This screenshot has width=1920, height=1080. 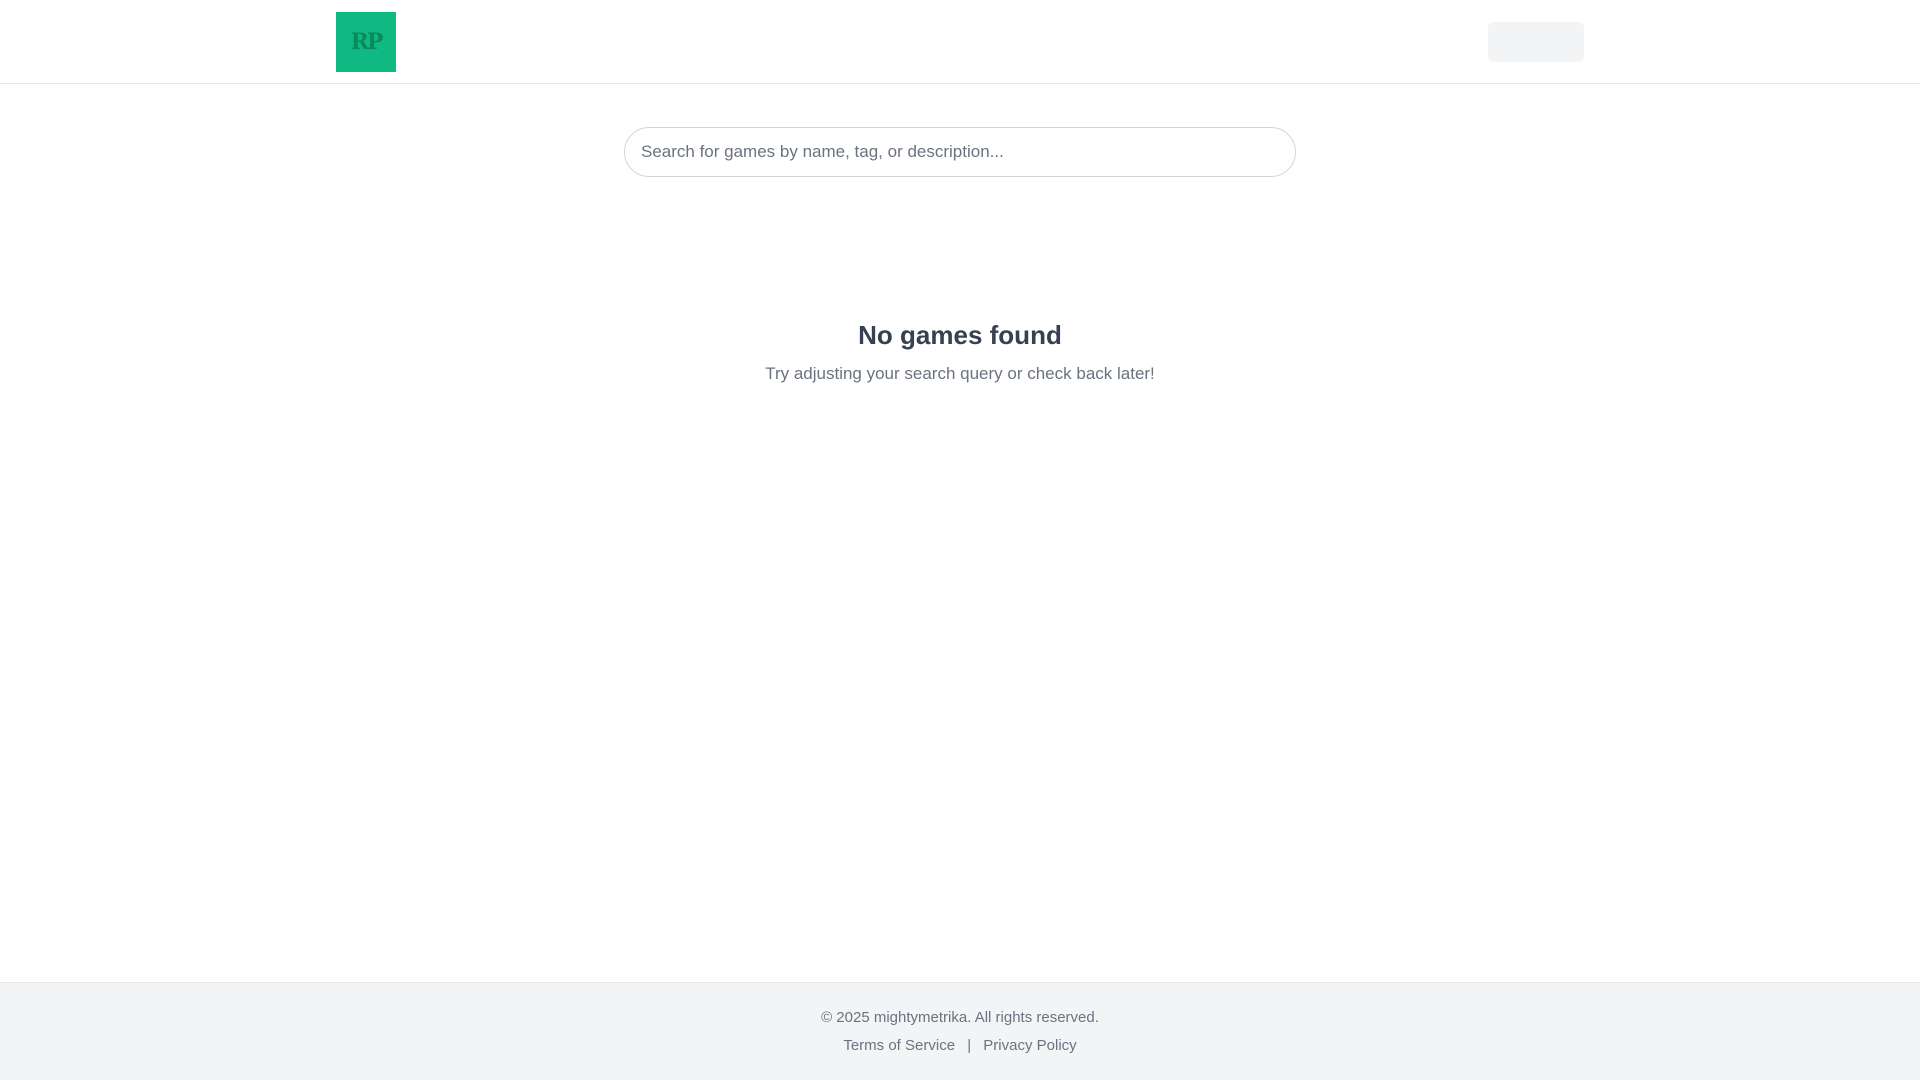 I want to click on terms-of-service-link: Terms of Service, so click(x=899, y=1045).